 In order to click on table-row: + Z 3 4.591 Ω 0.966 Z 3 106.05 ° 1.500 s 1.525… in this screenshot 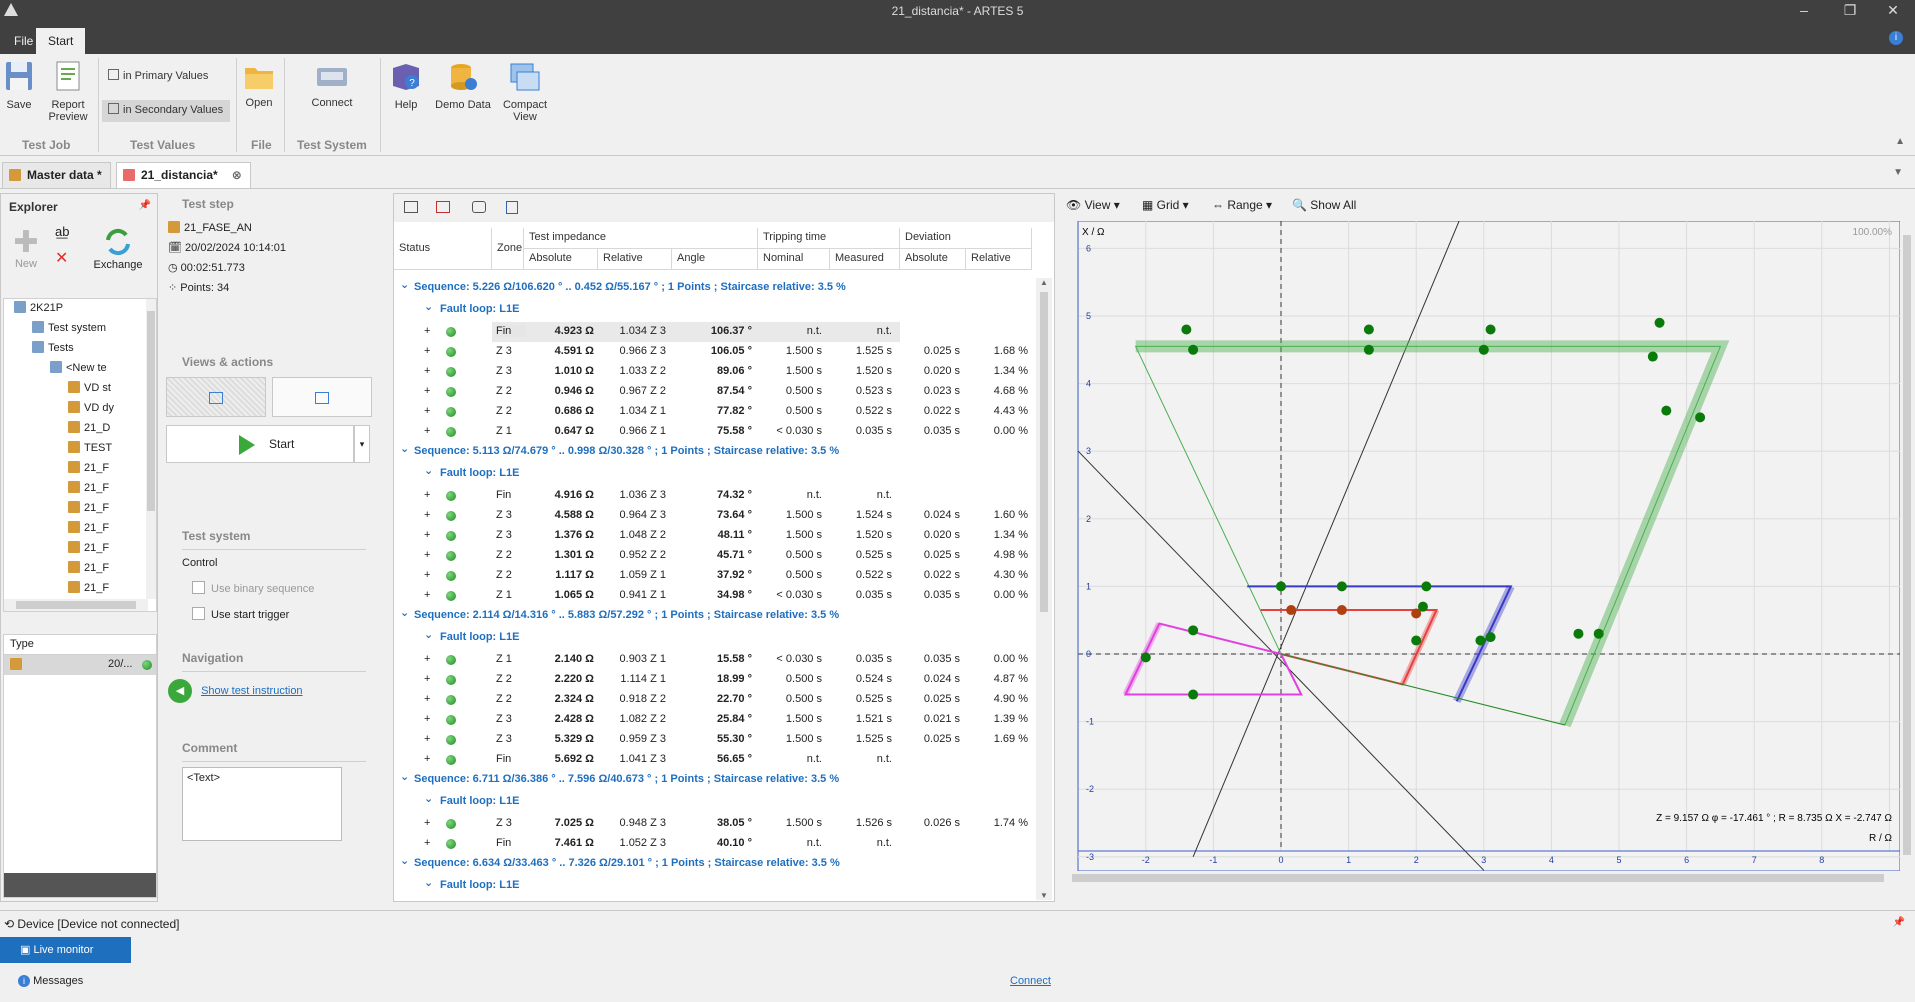, I will do `click(714, 352)`.